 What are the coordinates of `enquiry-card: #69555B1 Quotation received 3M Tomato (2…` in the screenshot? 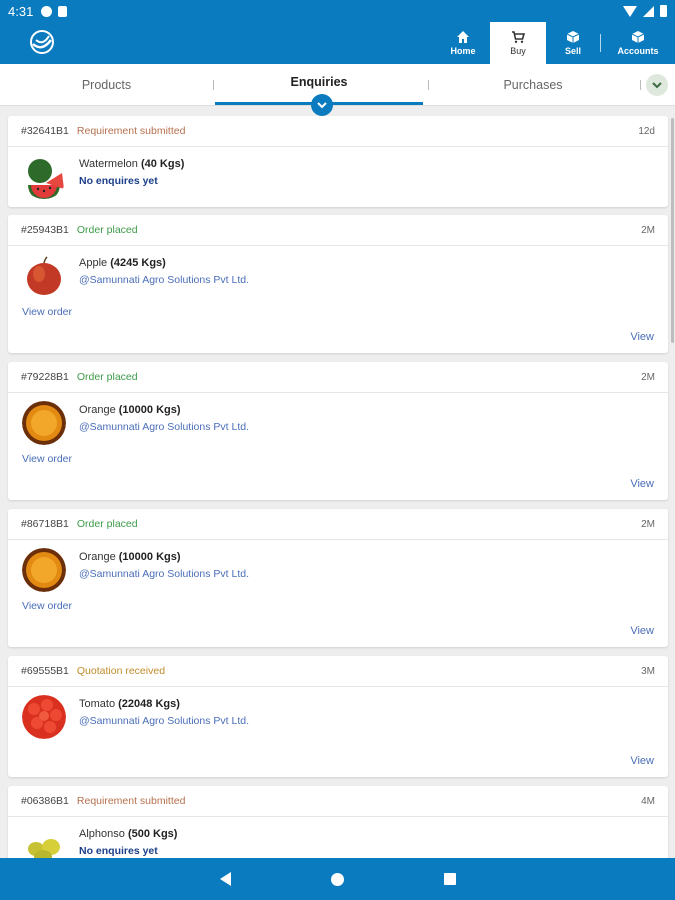 It's located at (338, 716).